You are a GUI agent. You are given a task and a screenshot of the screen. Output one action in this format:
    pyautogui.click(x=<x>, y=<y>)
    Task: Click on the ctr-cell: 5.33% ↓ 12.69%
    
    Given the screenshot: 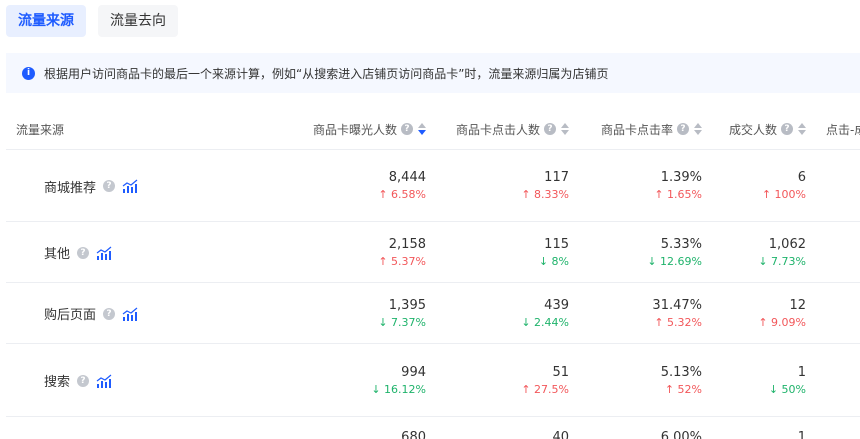 What is the action you would take?
    pyautogui.click(x=674, y=253)
    